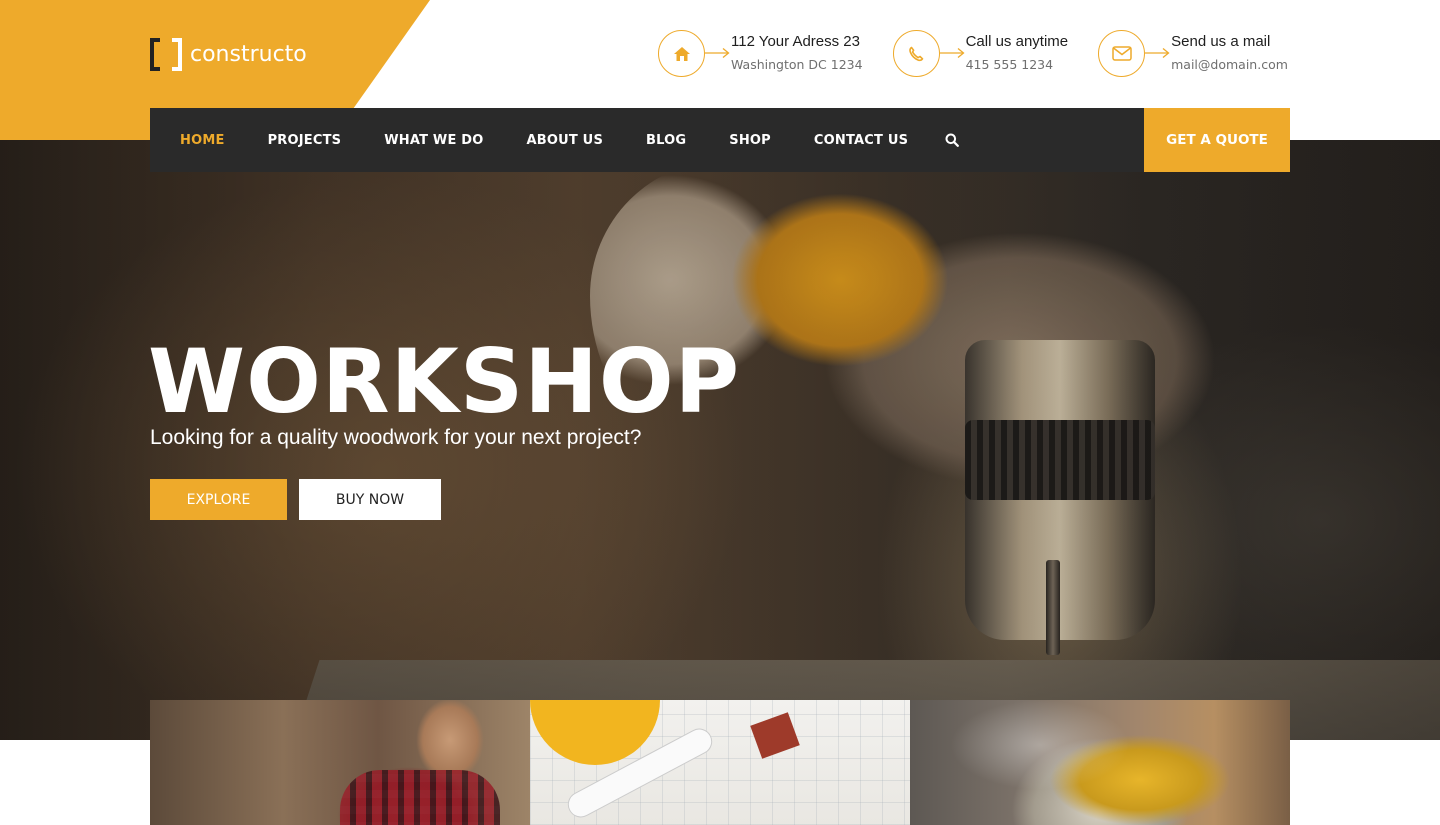 Image resolution: width=1440 pixels, height=825 pixels. What do you see at coordinates (305, 140) in the screenshot?
I see `nav-item-projects: PROJECTS` at bounding box center [305, 140].